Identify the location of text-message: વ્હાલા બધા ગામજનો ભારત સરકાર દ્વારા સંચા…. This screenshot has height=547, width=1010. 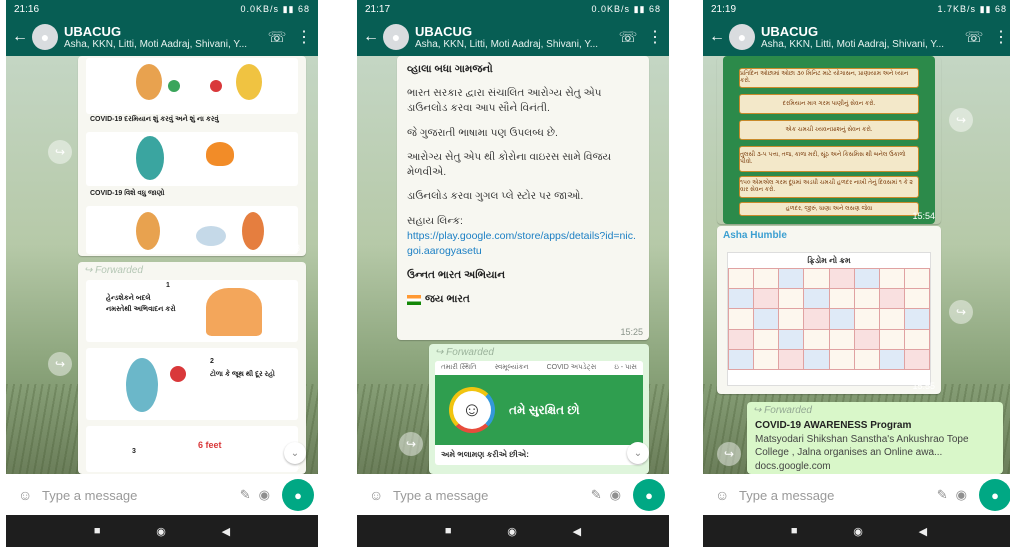
(523, 198).